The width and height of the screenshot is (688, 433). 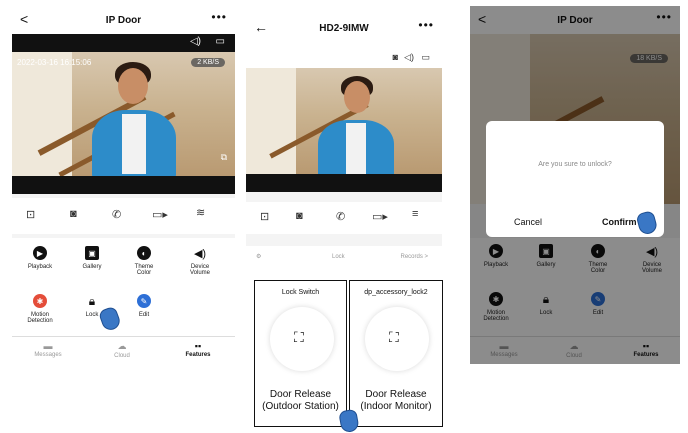 What do you see at coordinates (396, 292) in the screenshot?
I see `lock-card-title: dp_accessory_lock2` at bounding box center [396, 292].